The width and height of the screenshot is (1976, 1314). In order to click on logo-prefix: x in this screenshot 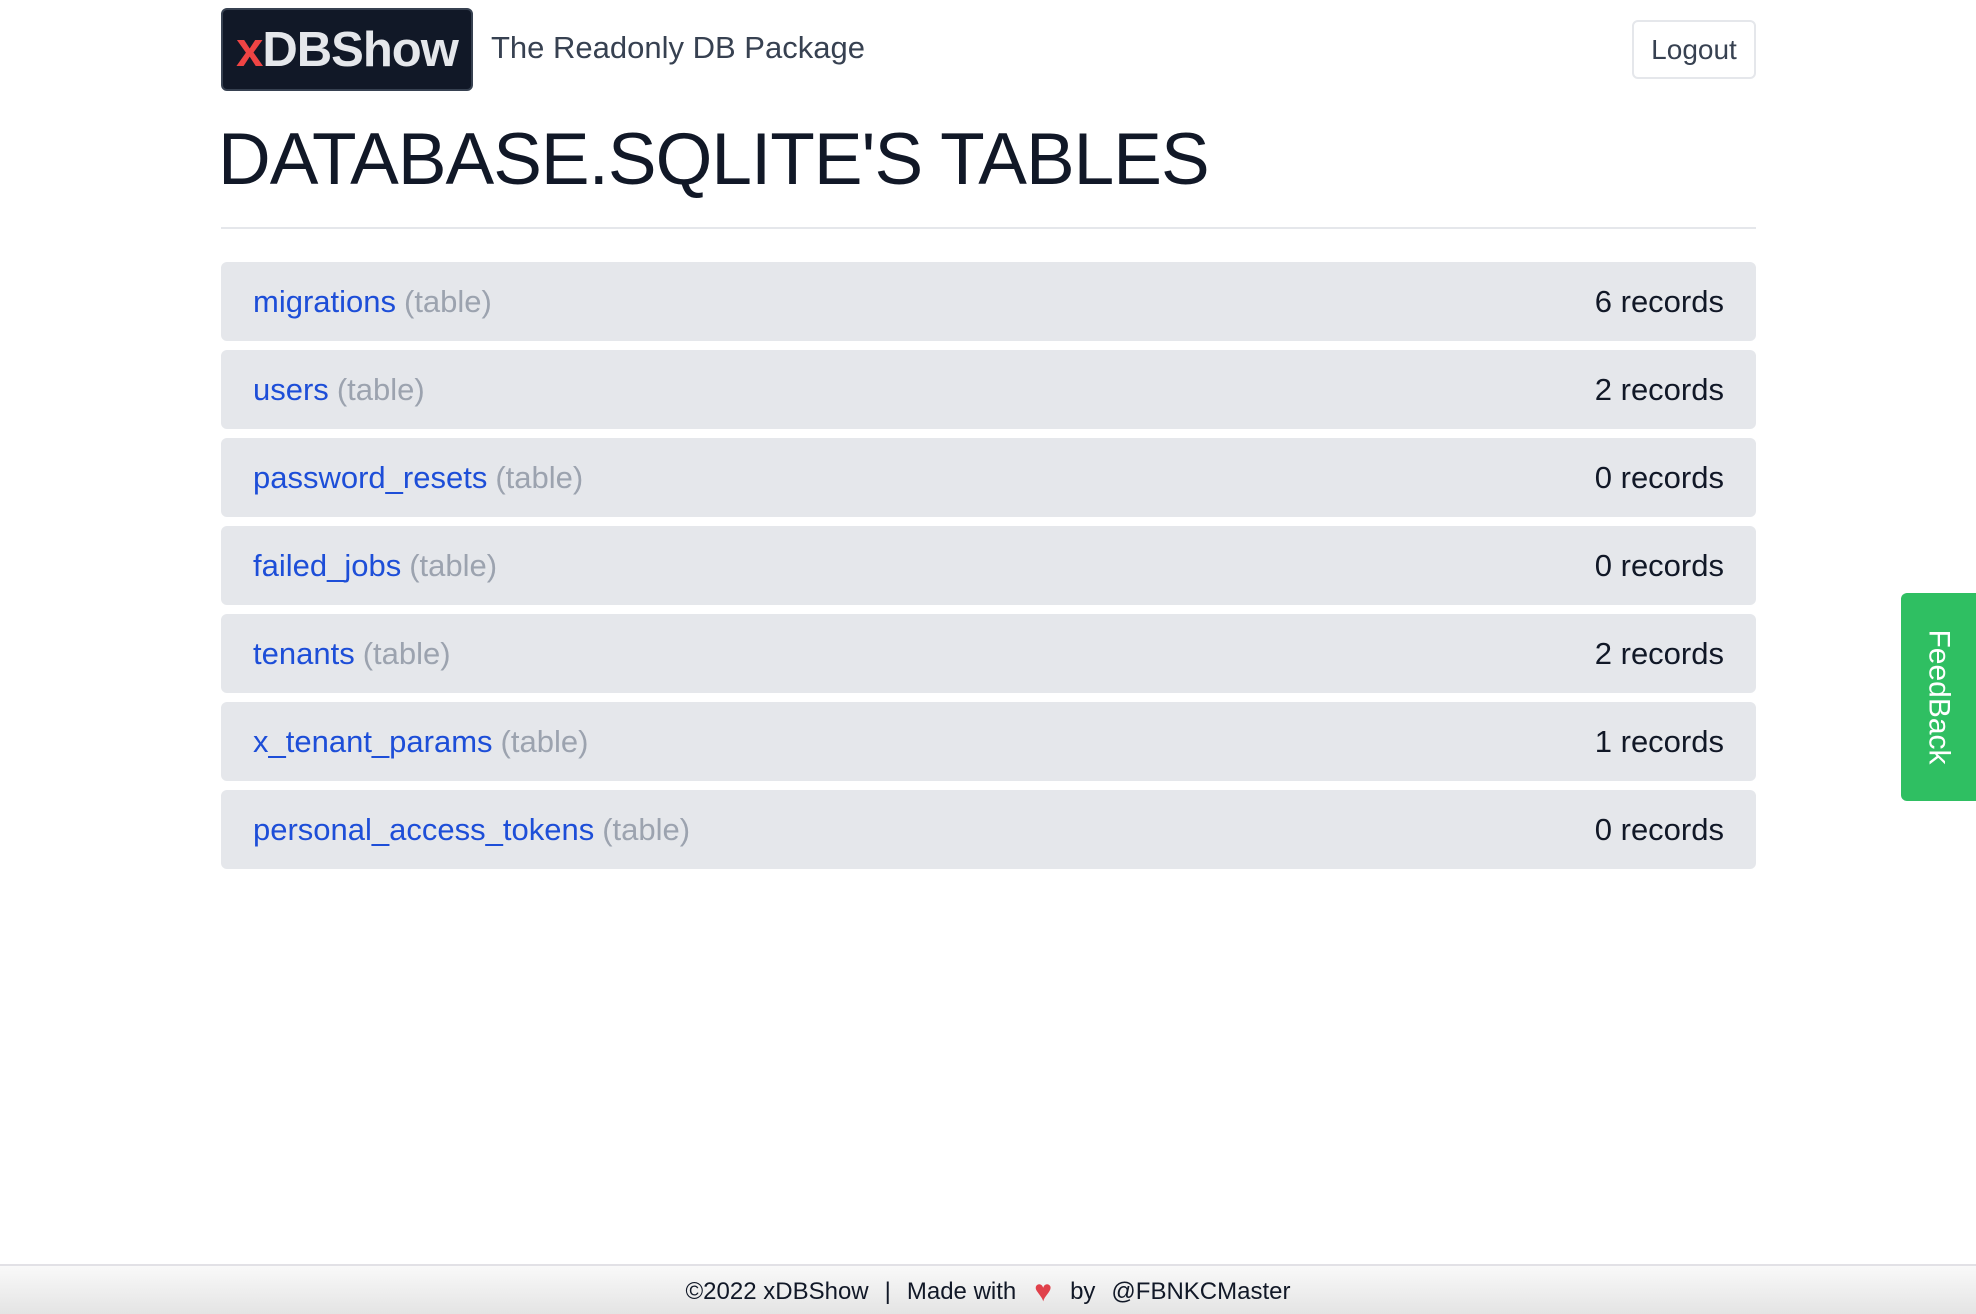, I will do `click(249, 49)`.